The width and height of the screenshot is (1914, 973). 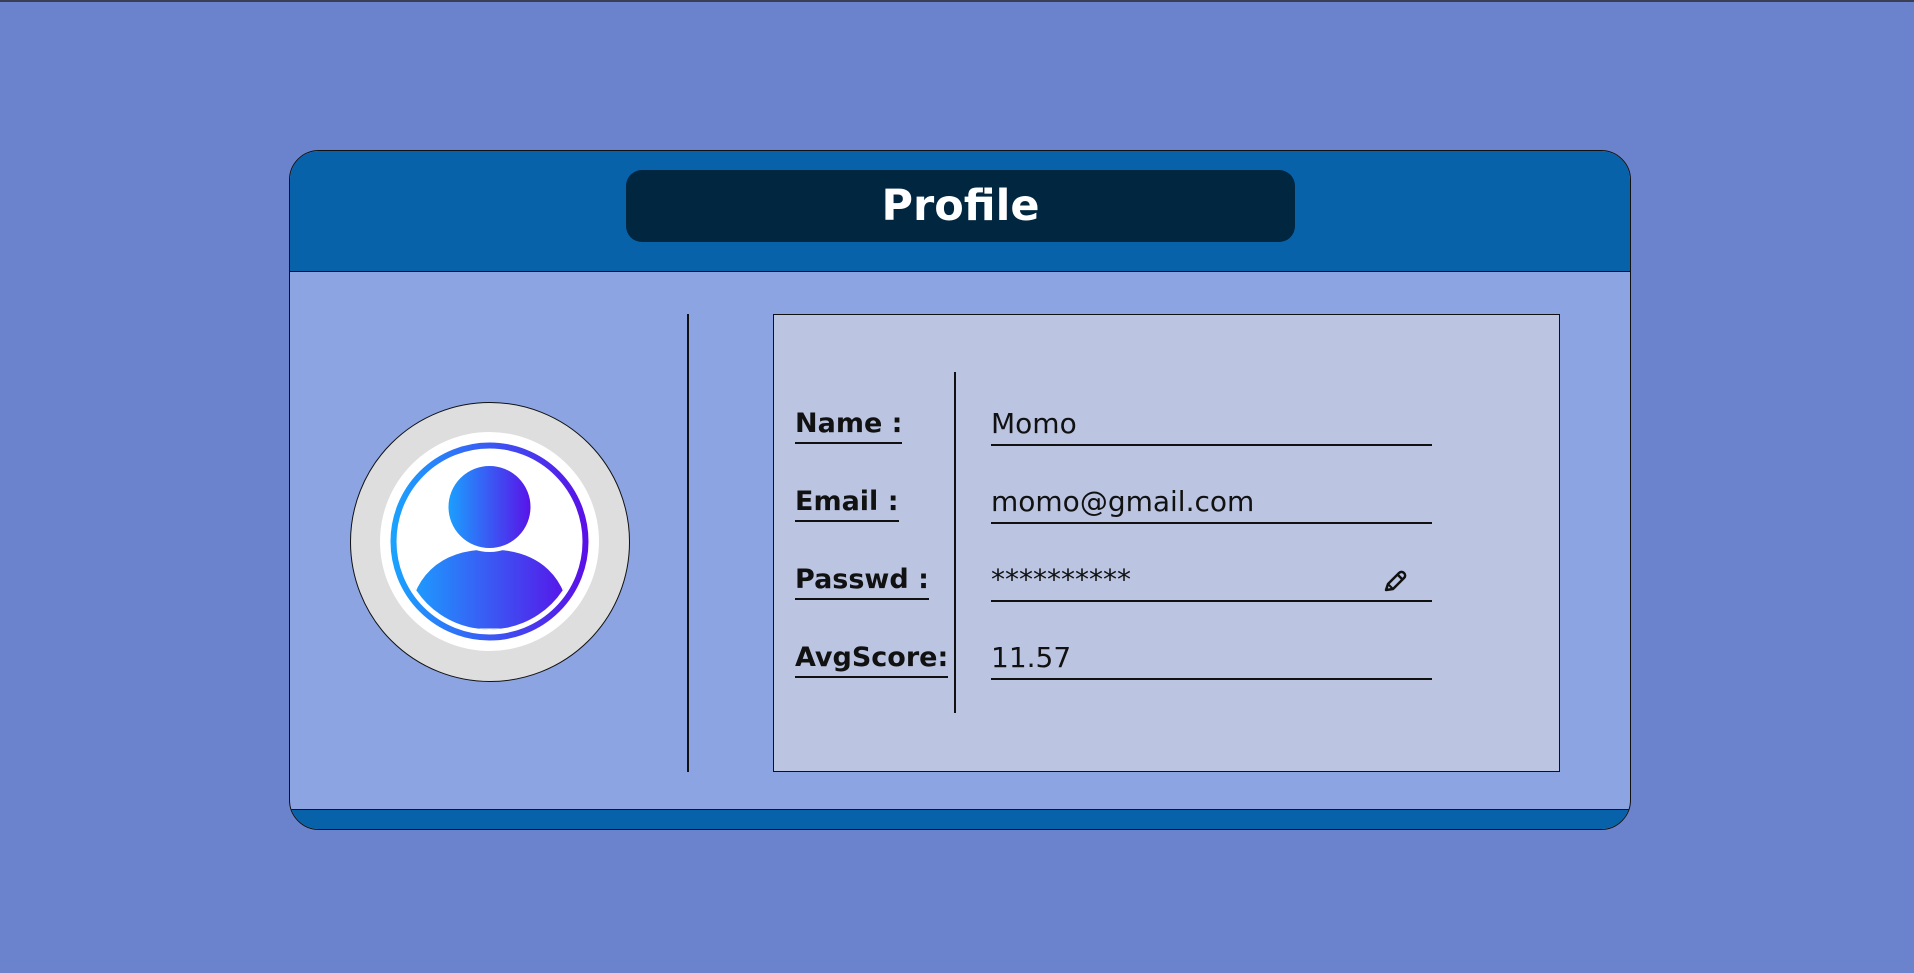 What do you see at coordinates (862, 581) in the screenshot?
I see `password-label: Passwd :` at bounding box center [862, 581].